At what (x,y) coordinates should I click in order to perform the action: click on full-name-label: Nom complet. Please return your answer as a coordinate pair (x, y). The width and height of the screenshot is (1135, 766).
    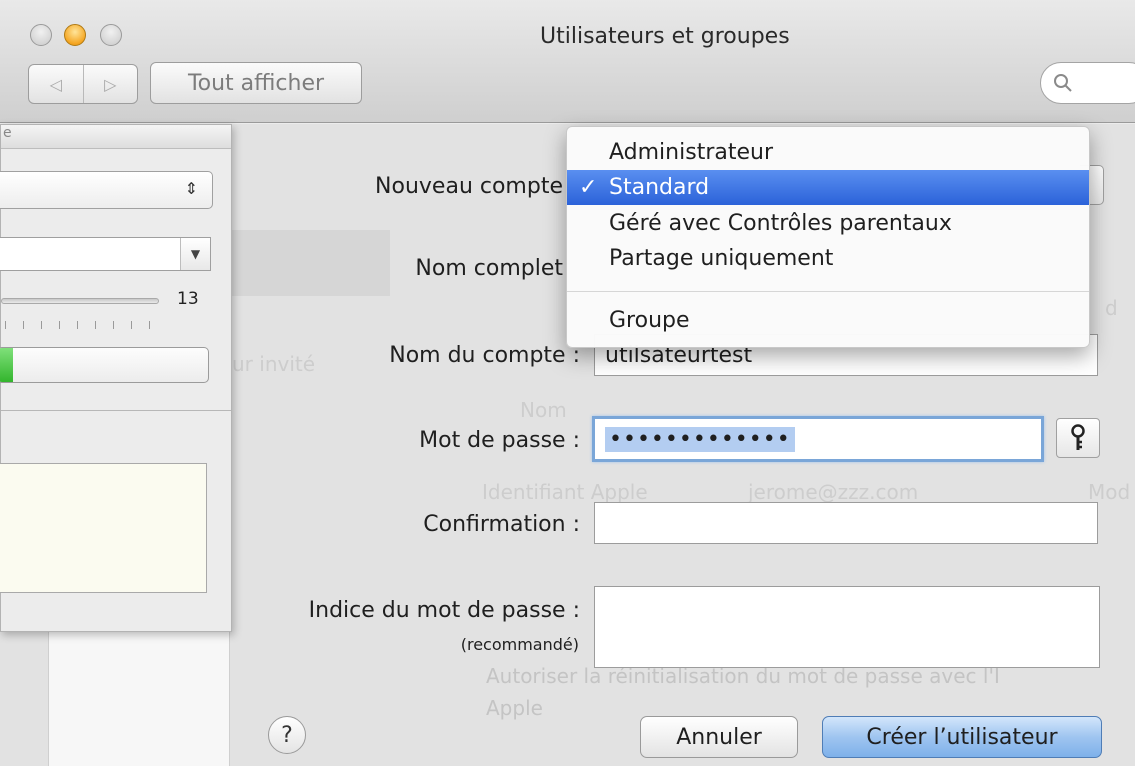
    Looking at the image, I should click on (489, 268).